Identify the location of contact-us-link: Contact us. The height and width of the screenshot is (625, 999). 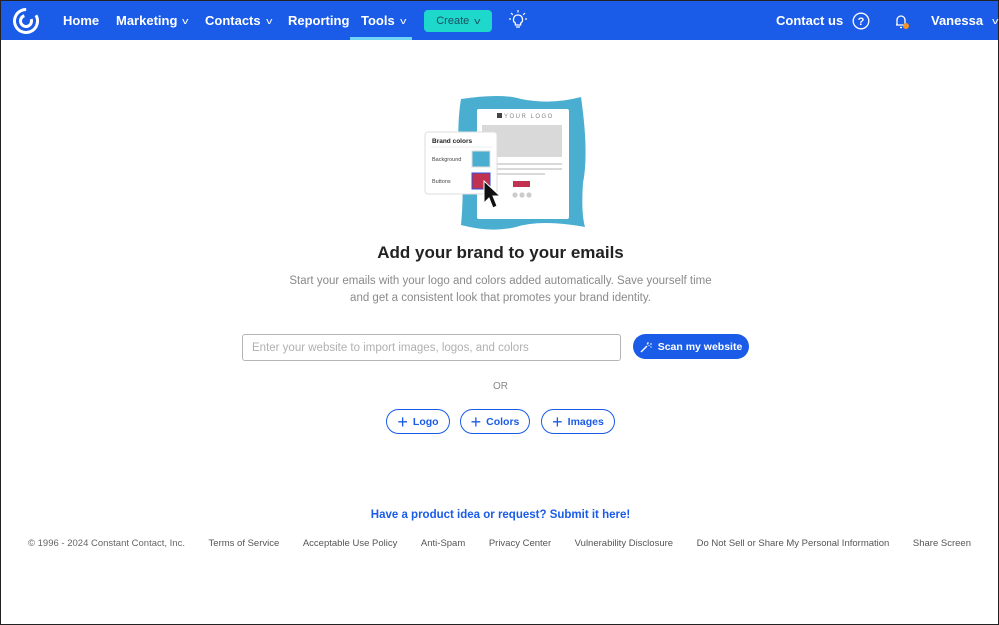
(809, 20).